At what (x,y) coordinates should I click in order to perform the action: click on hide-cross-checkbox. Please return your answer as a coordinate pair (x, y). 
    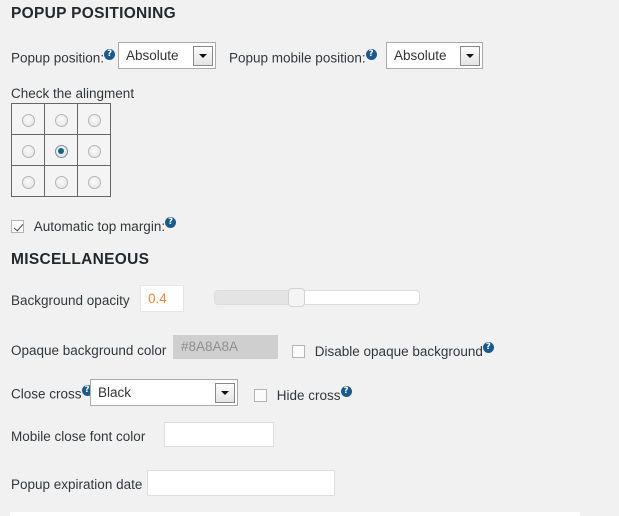
    Looking at the image, I should click on (260, 396).